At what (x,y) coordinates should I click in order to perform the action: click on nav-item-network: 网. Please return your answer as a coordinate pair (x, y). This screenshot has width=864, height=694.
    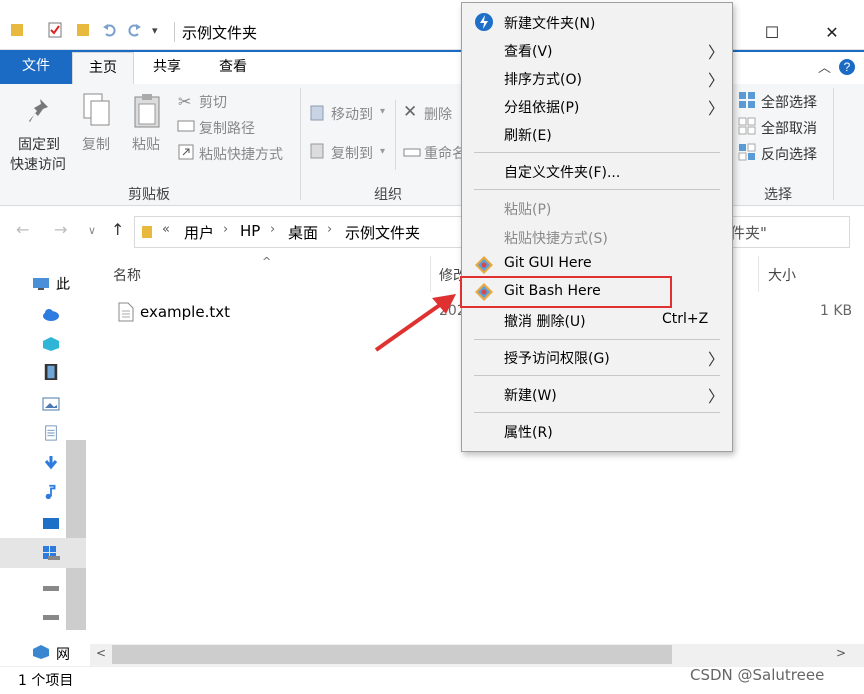
    Looking at the image, I should click on (63, 654).